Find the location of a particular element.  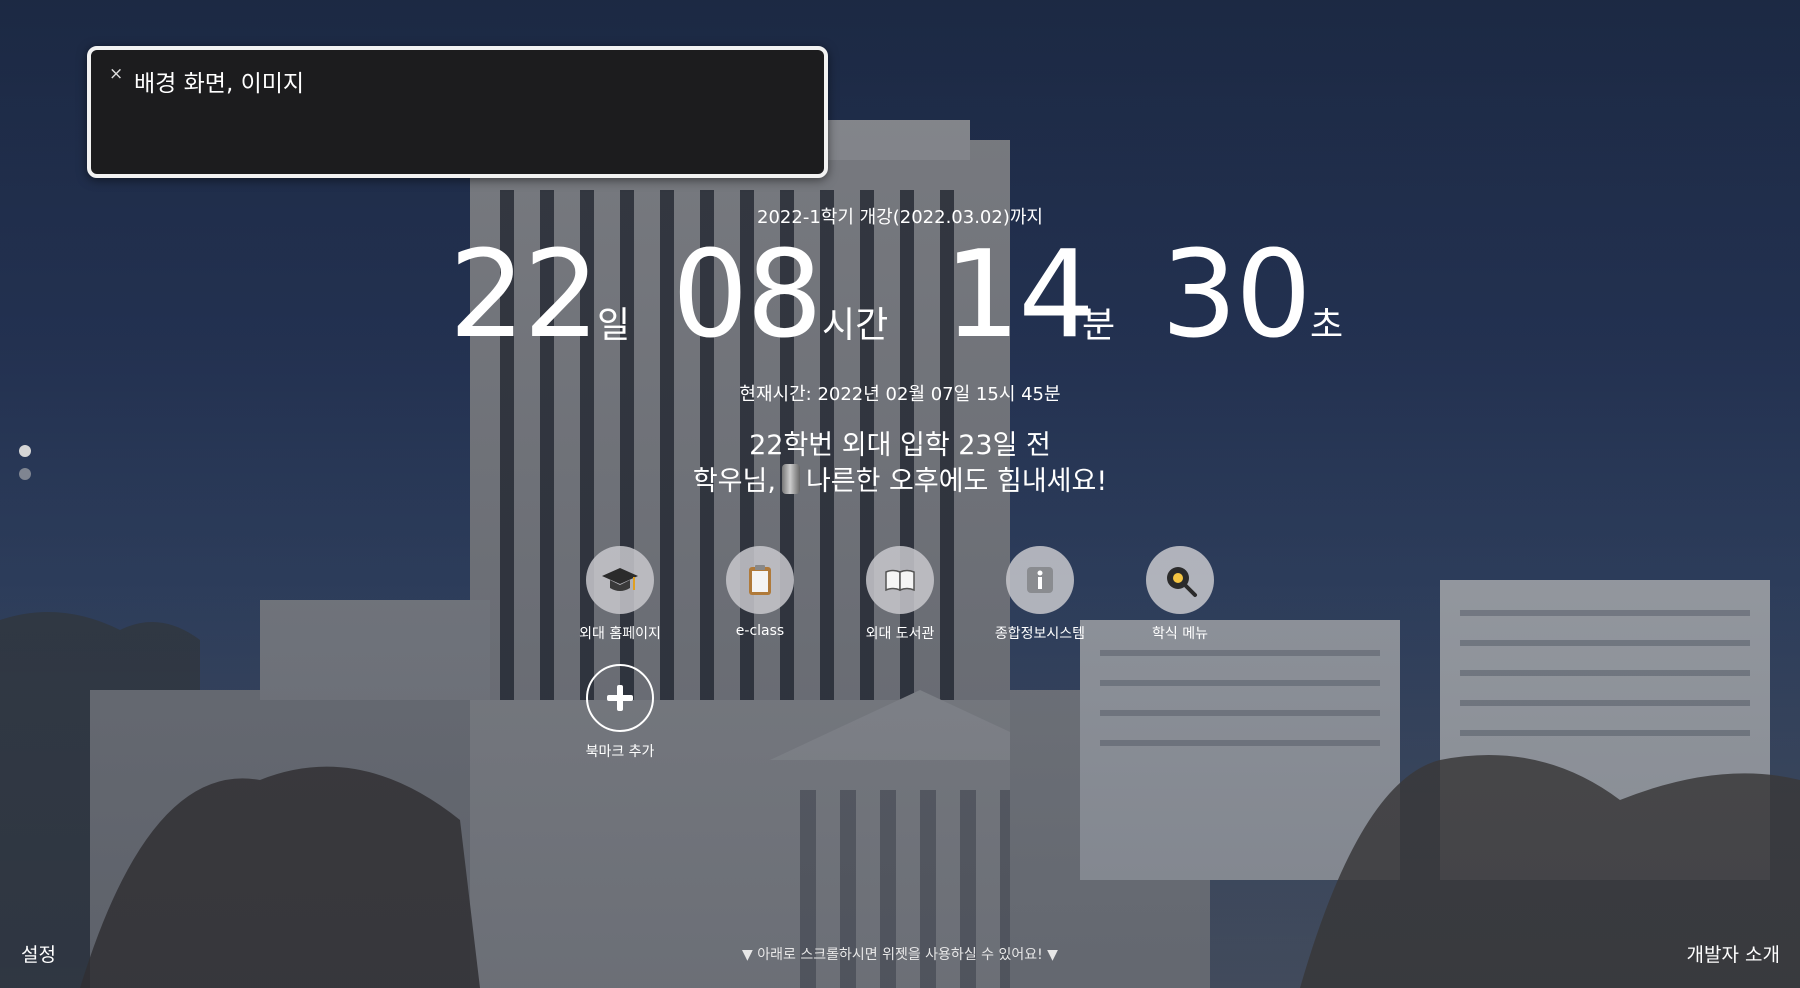

countdown: 22 일 08 시간 14 분 30 초 is located at coordinates (900, 296).